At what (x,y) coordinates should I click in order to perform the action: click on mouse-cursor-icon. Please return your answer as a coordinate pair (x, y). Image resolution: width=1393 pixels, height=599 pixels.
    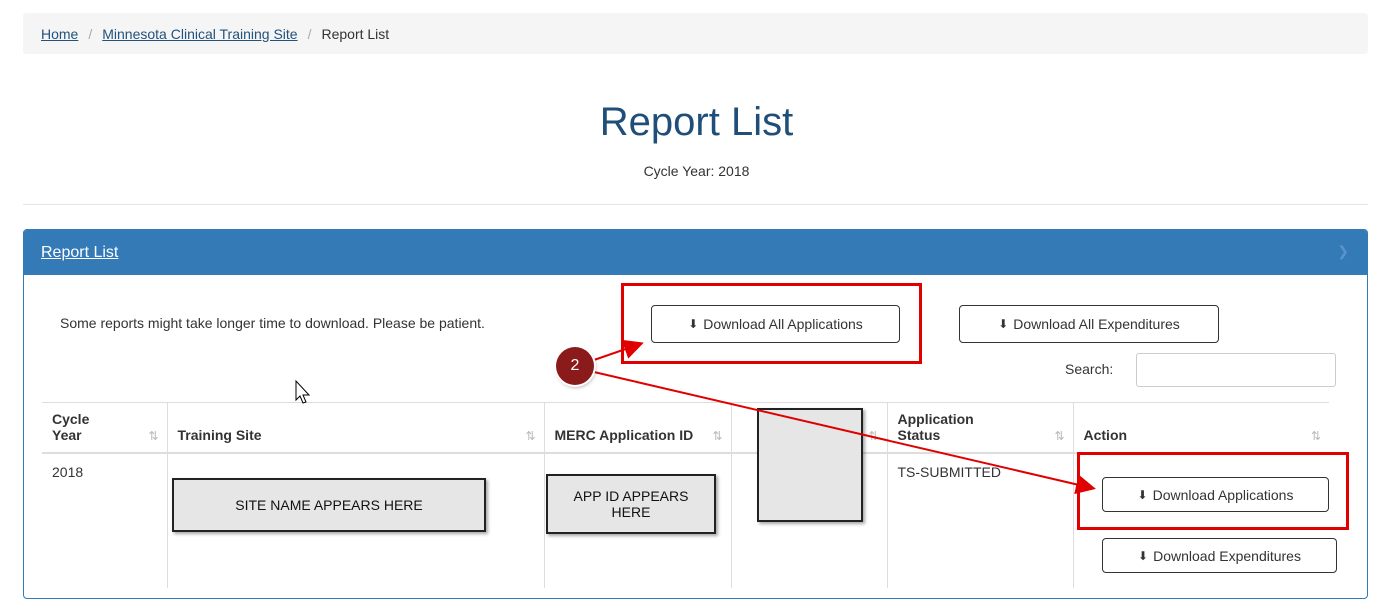
    Looking at the image, I should click on (303, 391).